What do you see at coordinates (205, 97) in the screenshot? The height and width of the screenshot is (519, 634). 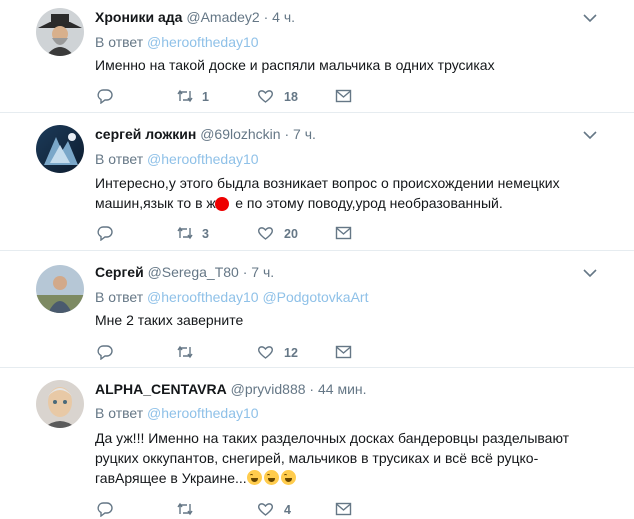 I see `retweet-count: 1` at bounding box center [205, 97].